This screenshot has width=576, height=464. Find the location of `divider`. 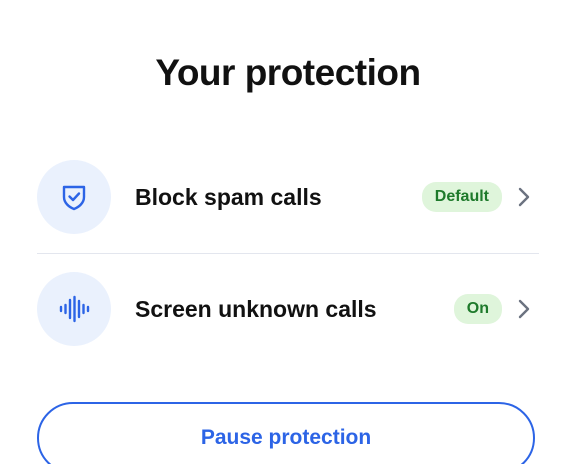

divider is located at coordinates (288, 253).